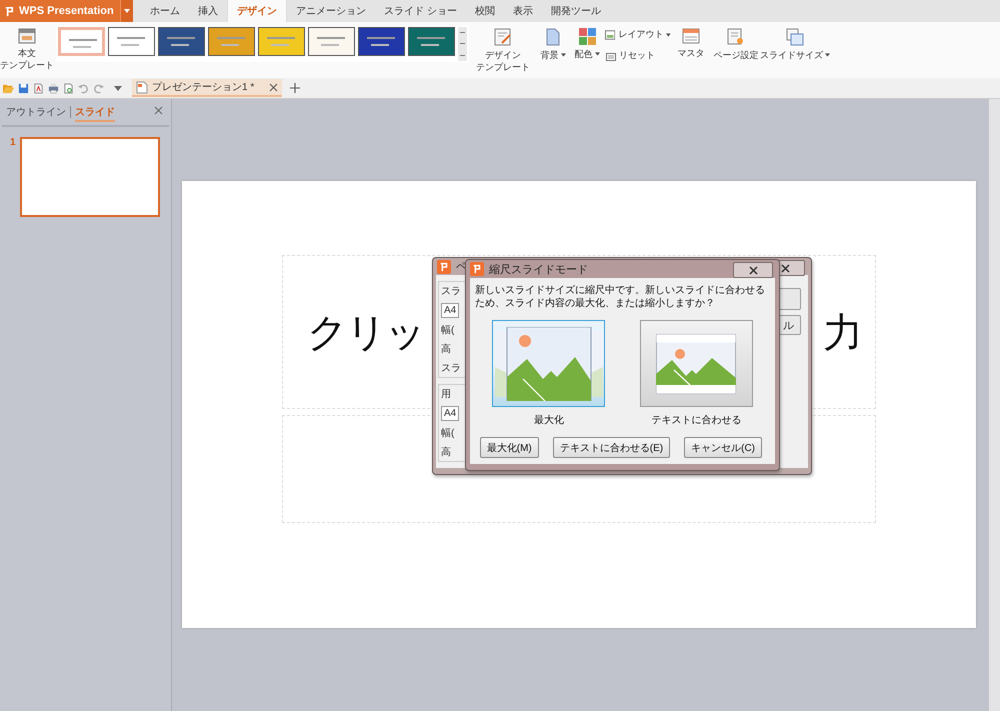 The width and height of the screenshot is (1000, 711). I want to click on field-label: スラ, so click(451, 368).